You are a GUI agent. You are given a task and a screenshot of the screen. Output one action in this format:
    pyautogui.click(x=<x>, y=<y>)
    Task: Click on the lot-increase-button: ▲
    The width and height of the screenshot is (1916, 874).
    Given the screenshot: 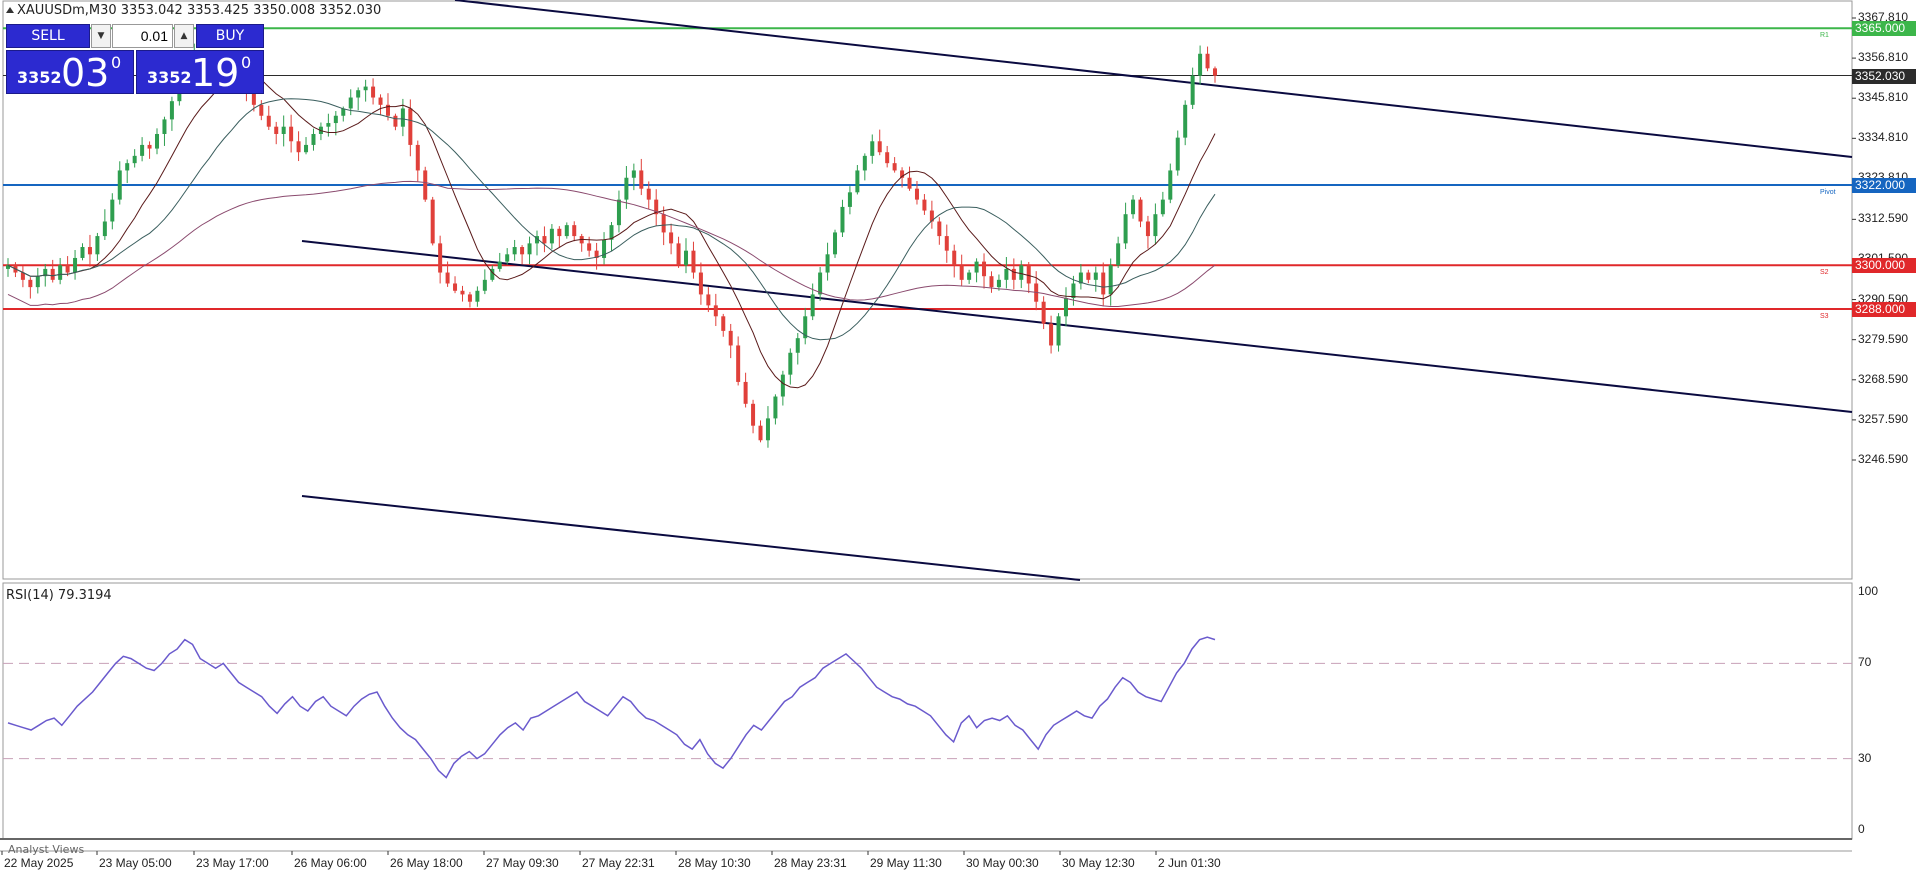 What is the action you would take?
    pyautogui.click(x=184, y=36)
    